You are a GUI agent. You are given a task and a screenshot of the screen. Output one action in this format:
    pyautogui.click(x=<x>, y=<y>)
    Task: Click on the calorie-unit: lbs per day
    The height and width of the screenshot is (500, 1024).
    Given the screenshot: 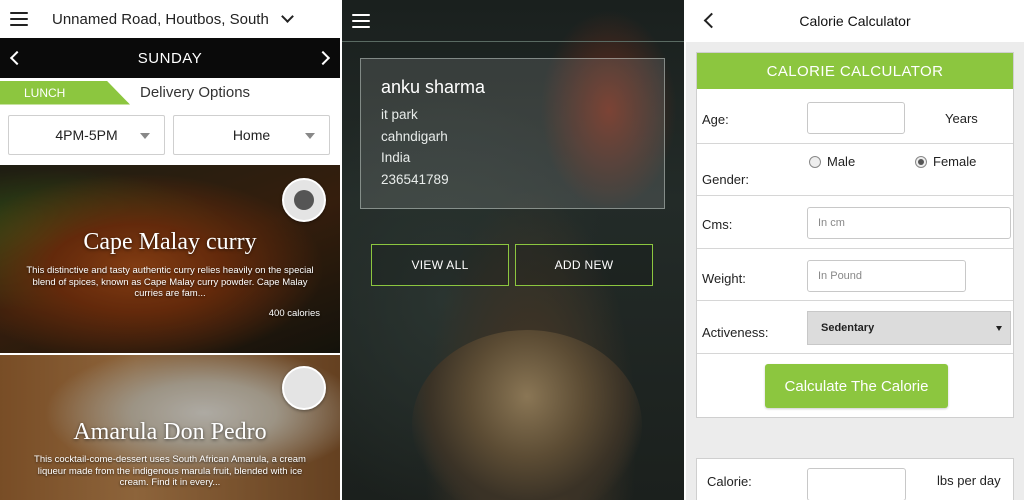 What is the action you would take?
    pyautogui.click(x=969, y=480)
    